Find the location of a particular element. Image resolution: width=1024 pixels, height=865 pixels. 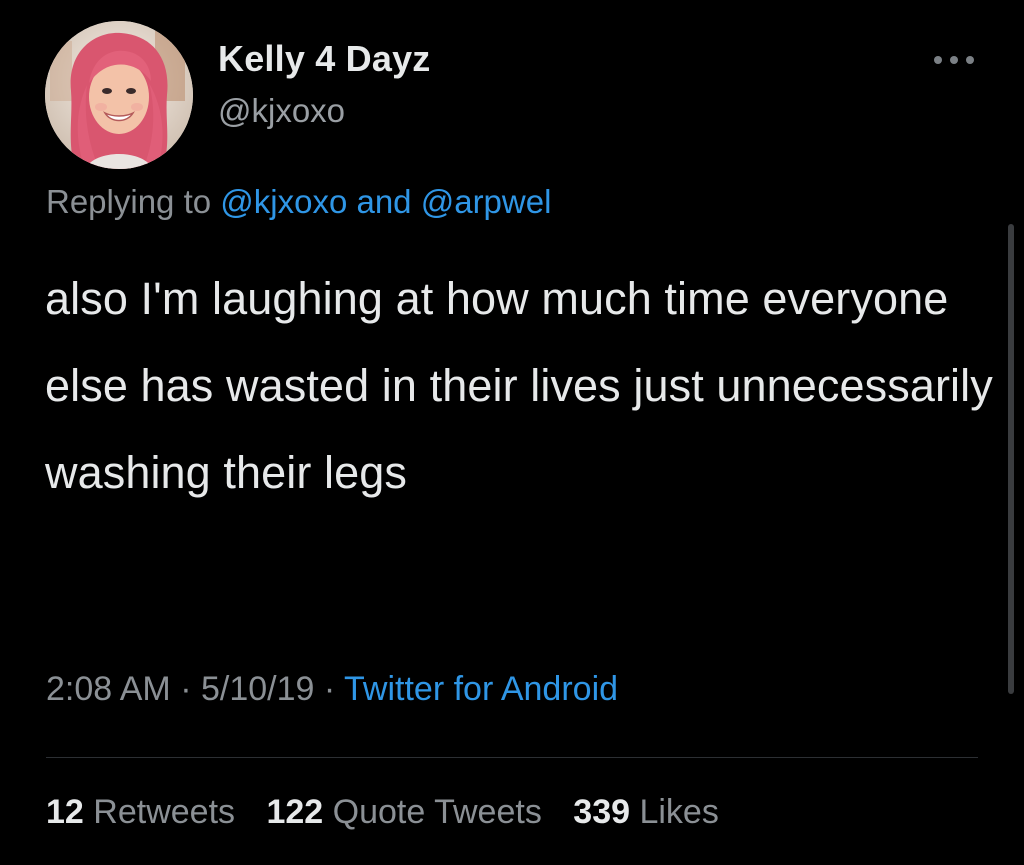

mention-conjunction: and is located at coordinates (383, 201).